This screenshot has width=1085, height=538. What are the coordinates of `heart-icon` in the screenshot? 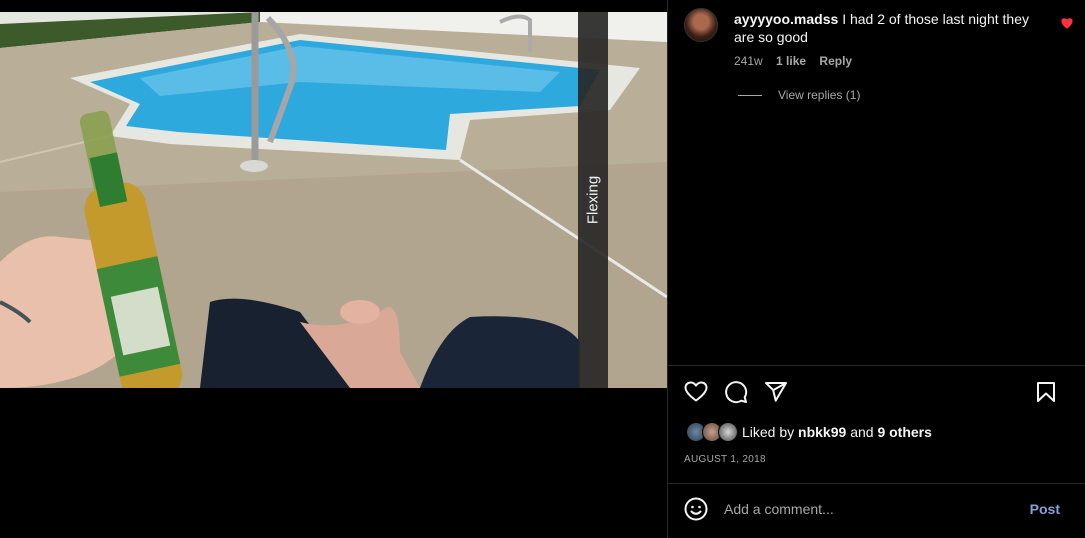 It's located at (696, 392).